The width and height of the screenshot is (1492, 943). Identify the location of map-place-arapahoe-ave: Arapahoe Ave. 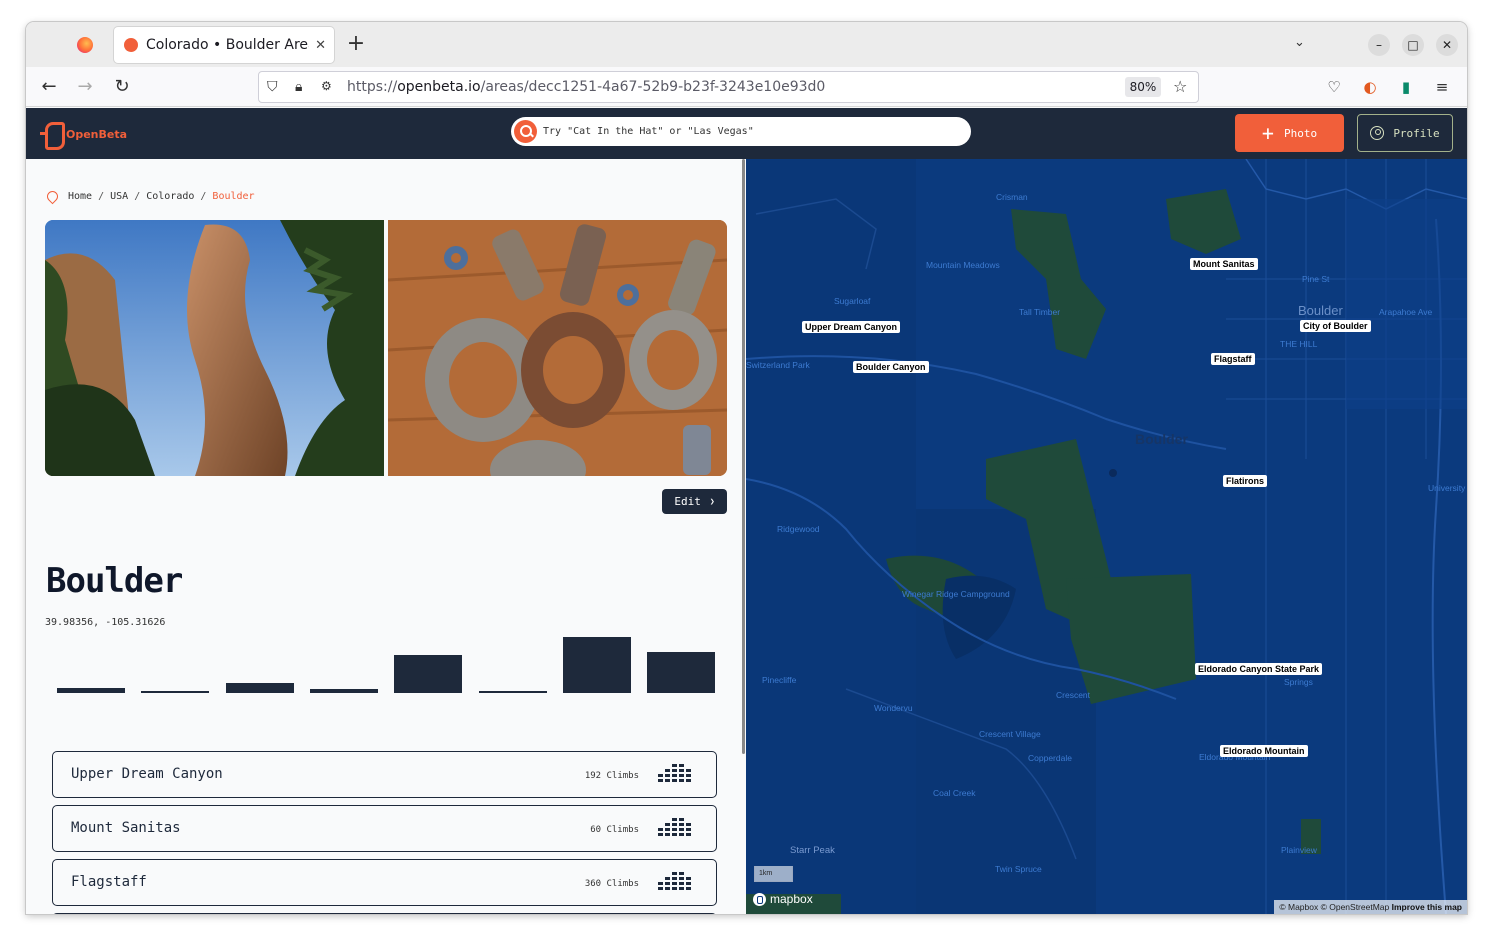
(1406, 312).